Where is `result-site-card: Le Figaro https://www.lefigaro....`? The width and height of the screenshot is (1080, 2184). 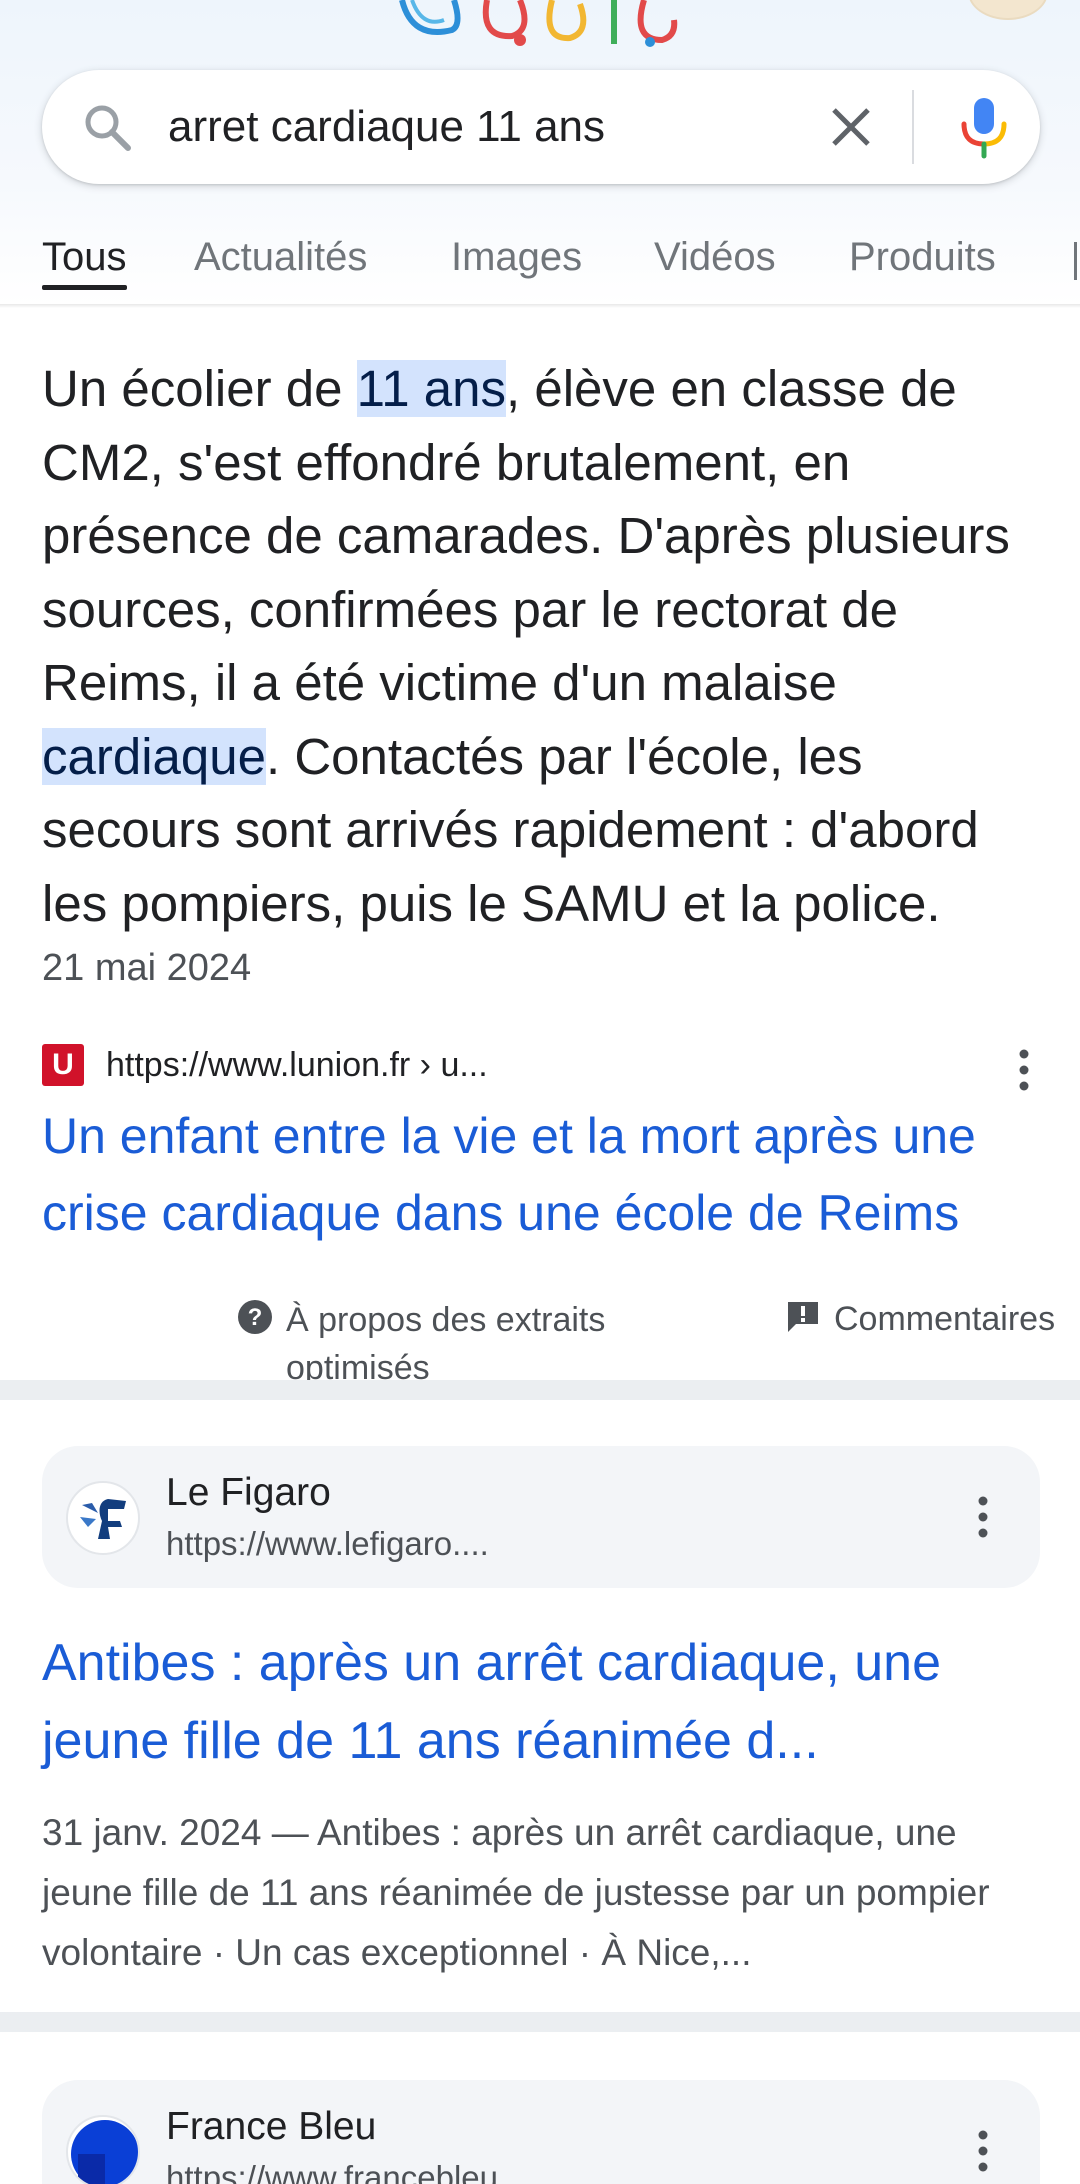 result-site-card: Le Figaro https://www.lefigaro.... is located at coordinates (541, 1517).